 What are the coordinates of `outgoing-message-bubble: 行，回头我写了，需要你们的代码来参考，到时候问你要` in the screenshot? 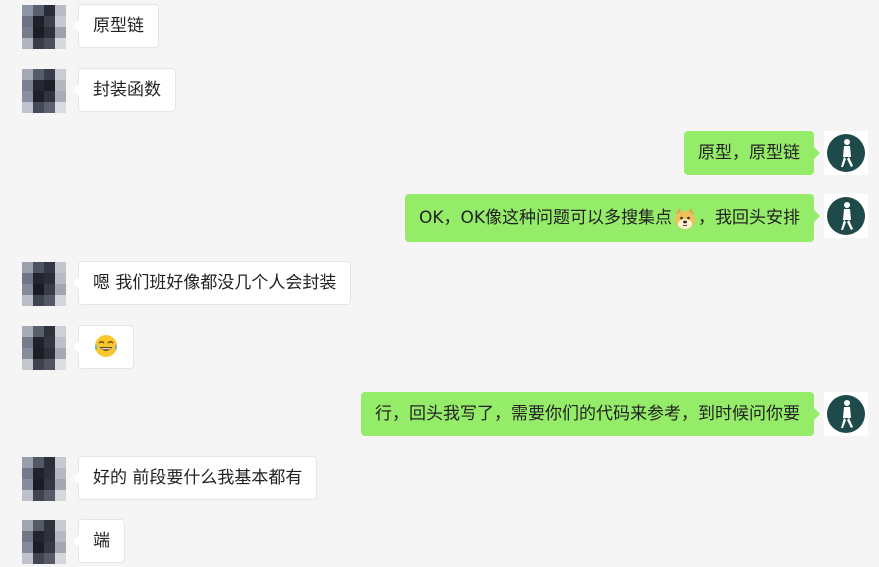 It's located at (590, 414).